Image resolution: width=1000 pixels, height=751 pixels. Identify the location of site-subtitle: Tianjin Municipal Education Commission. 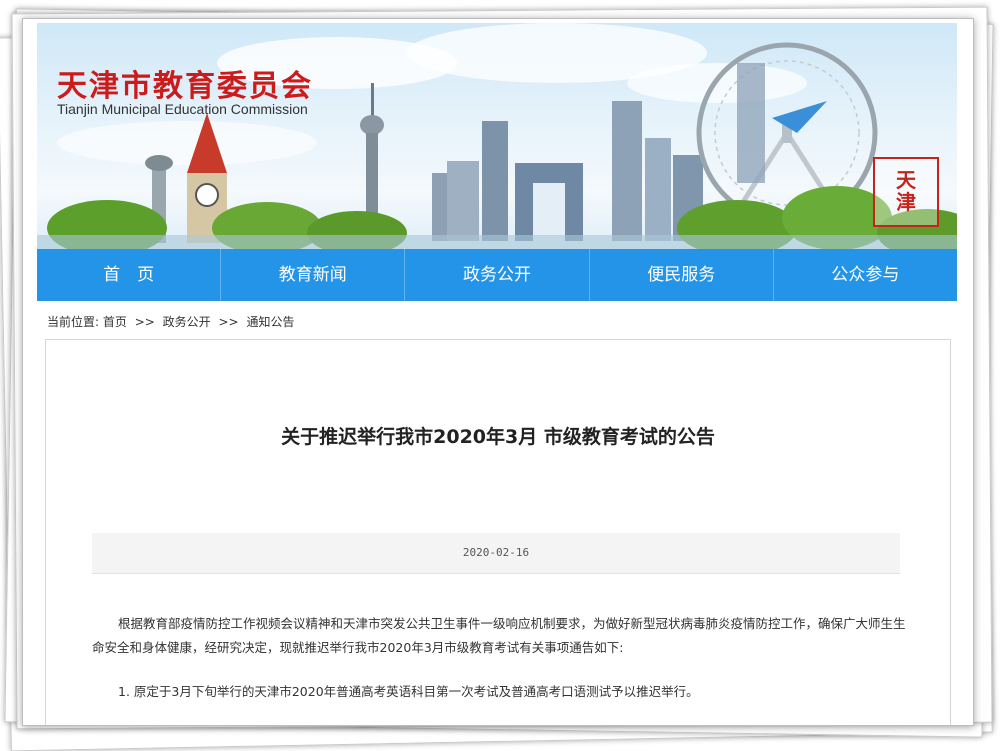
(182, 109).